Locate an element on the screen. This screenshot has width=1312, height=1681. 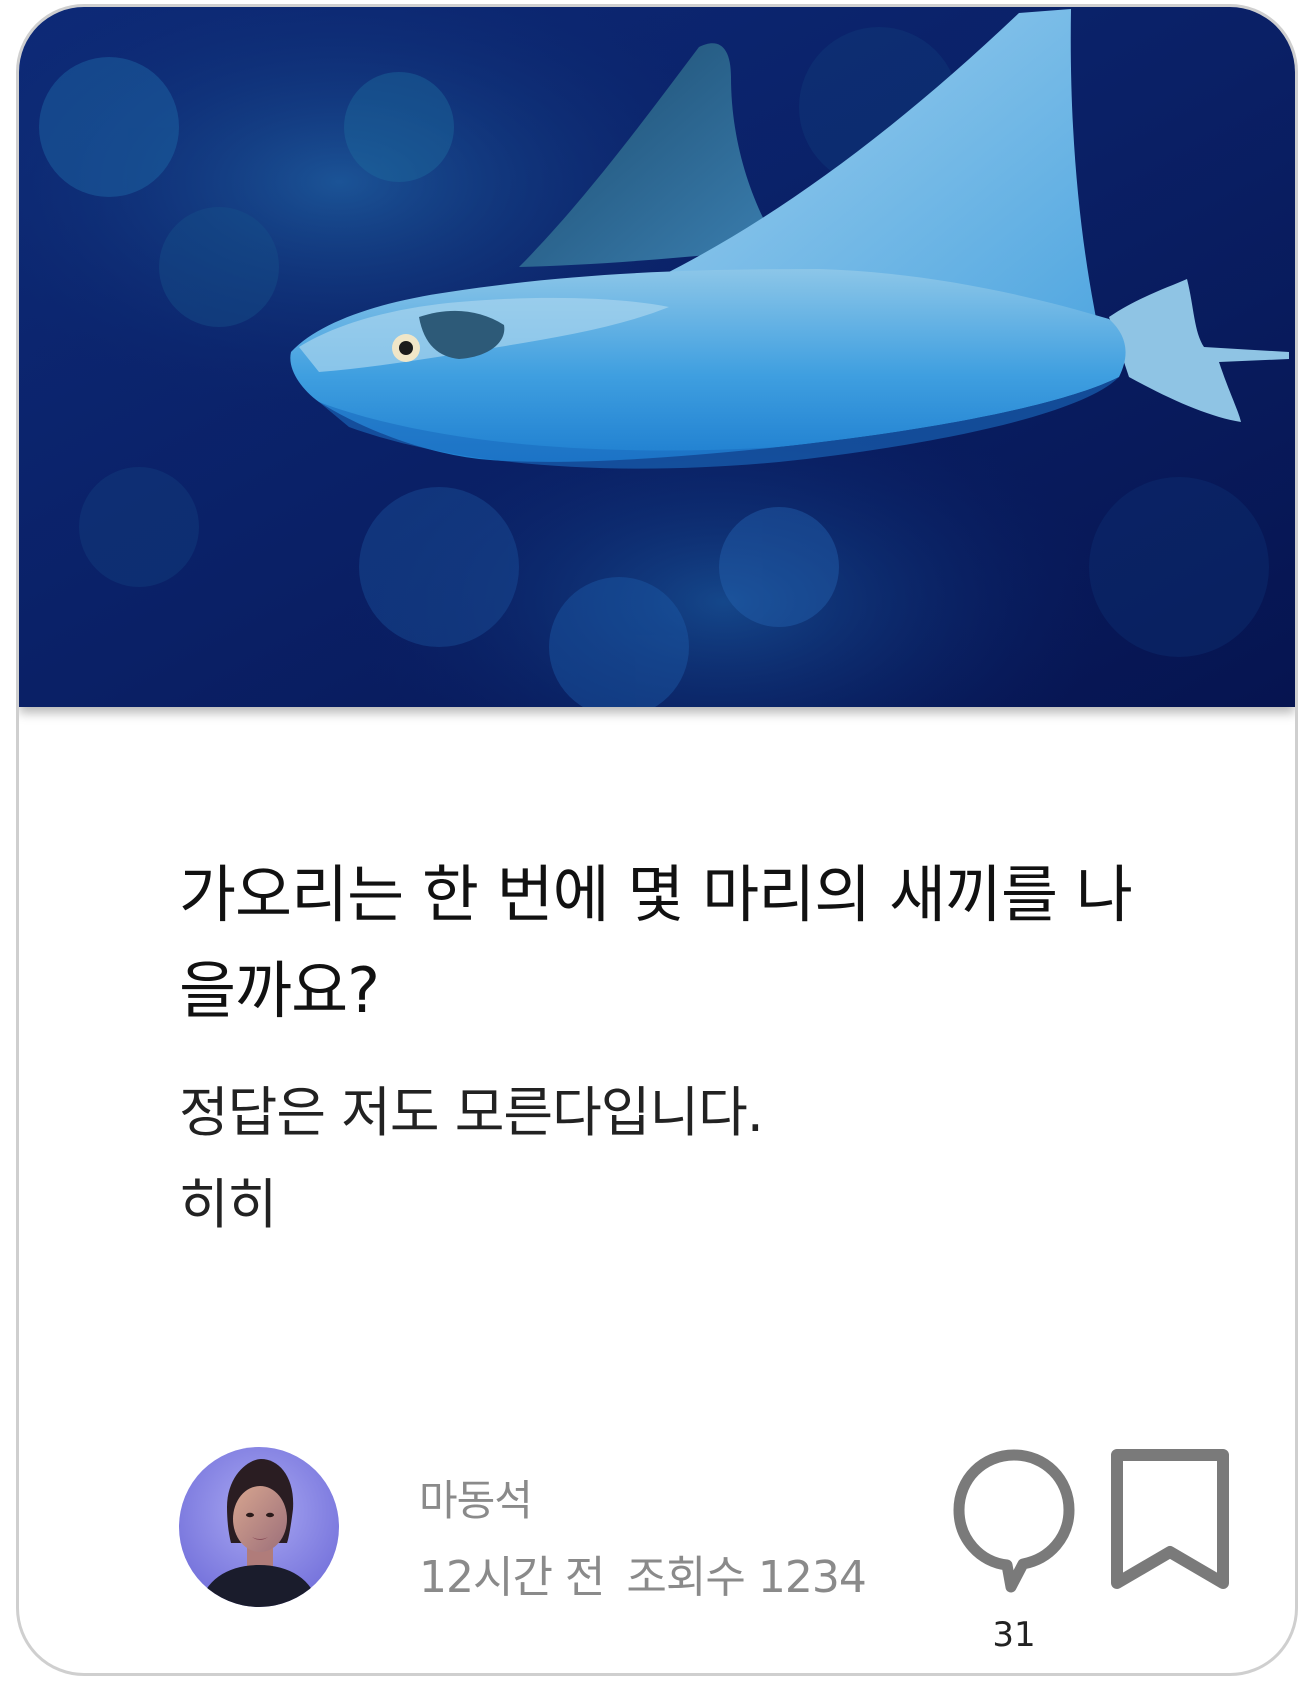
post-body-line: 히히 is located at coordinates (228, 1204).